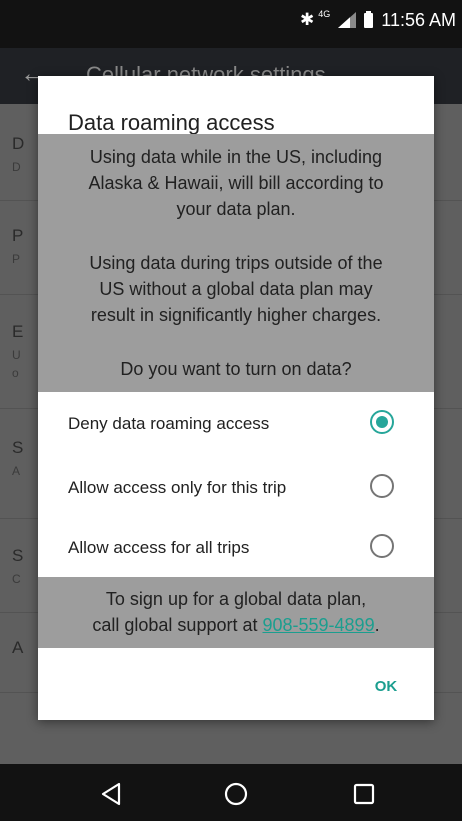 Image resolution: width=462 pixels, height=821 pixels. What do you see at coordinates (231, 24) in the screenshot?
I see `status-bar: ✱ 4G 11:56 AM` at bounding box center [231, 24].